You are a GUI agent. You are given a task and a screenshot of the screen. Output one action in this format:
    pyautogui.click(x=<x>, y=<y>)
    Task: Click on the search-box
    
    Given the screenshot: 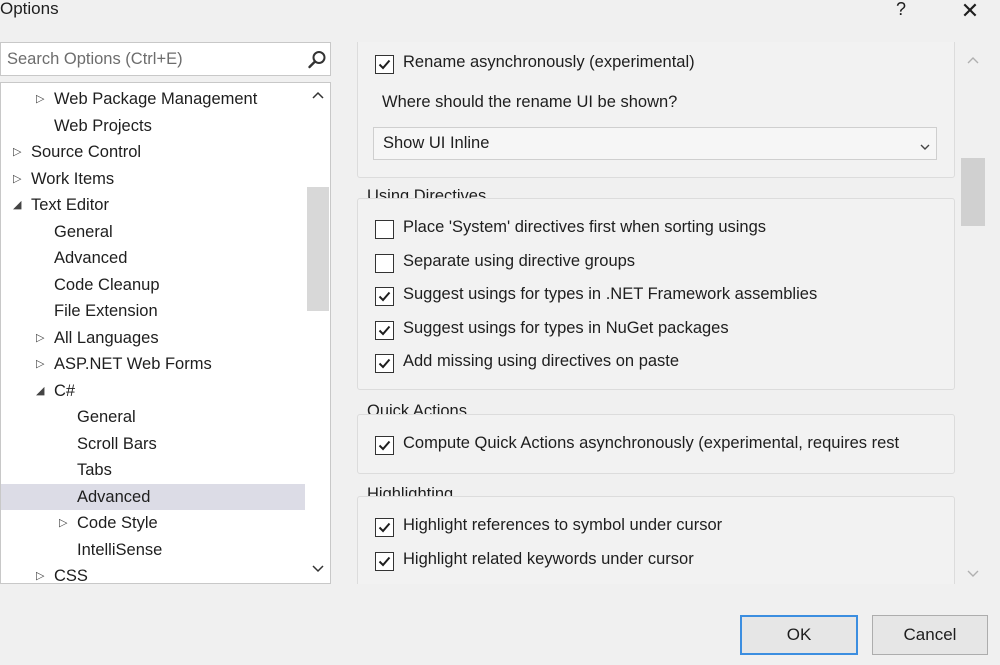 What is the action you would take?
    pyautogui.click(x=165, y=59)
    